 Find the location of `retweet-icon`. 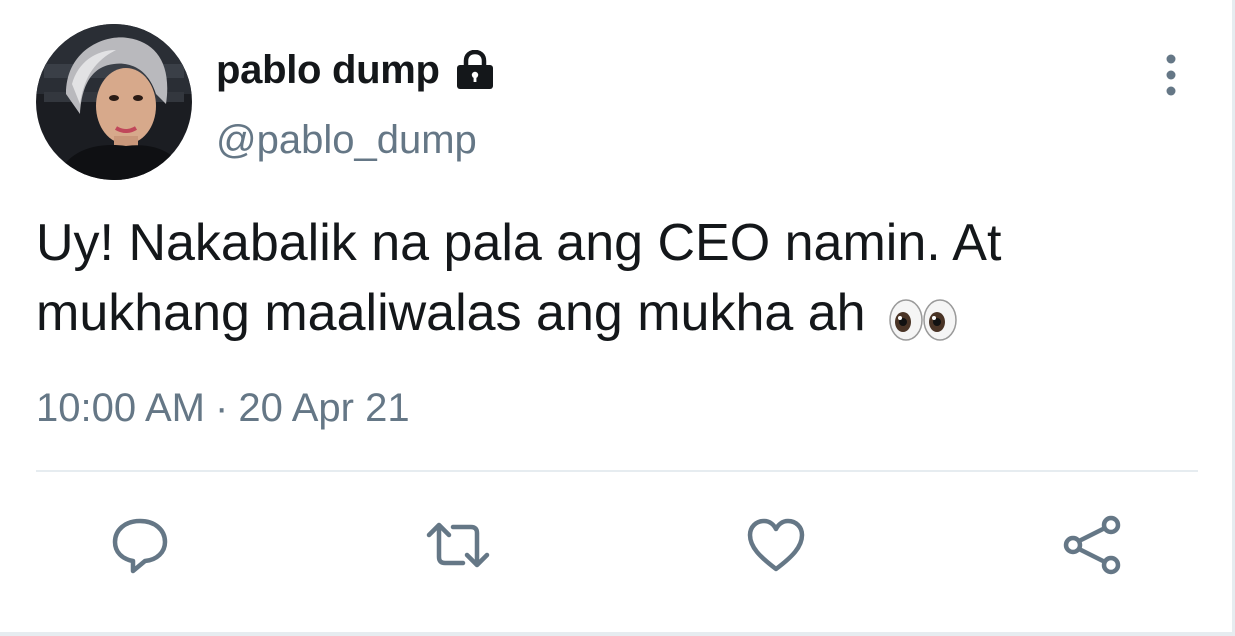

retweet-icon is located at coordinates (458, 545).